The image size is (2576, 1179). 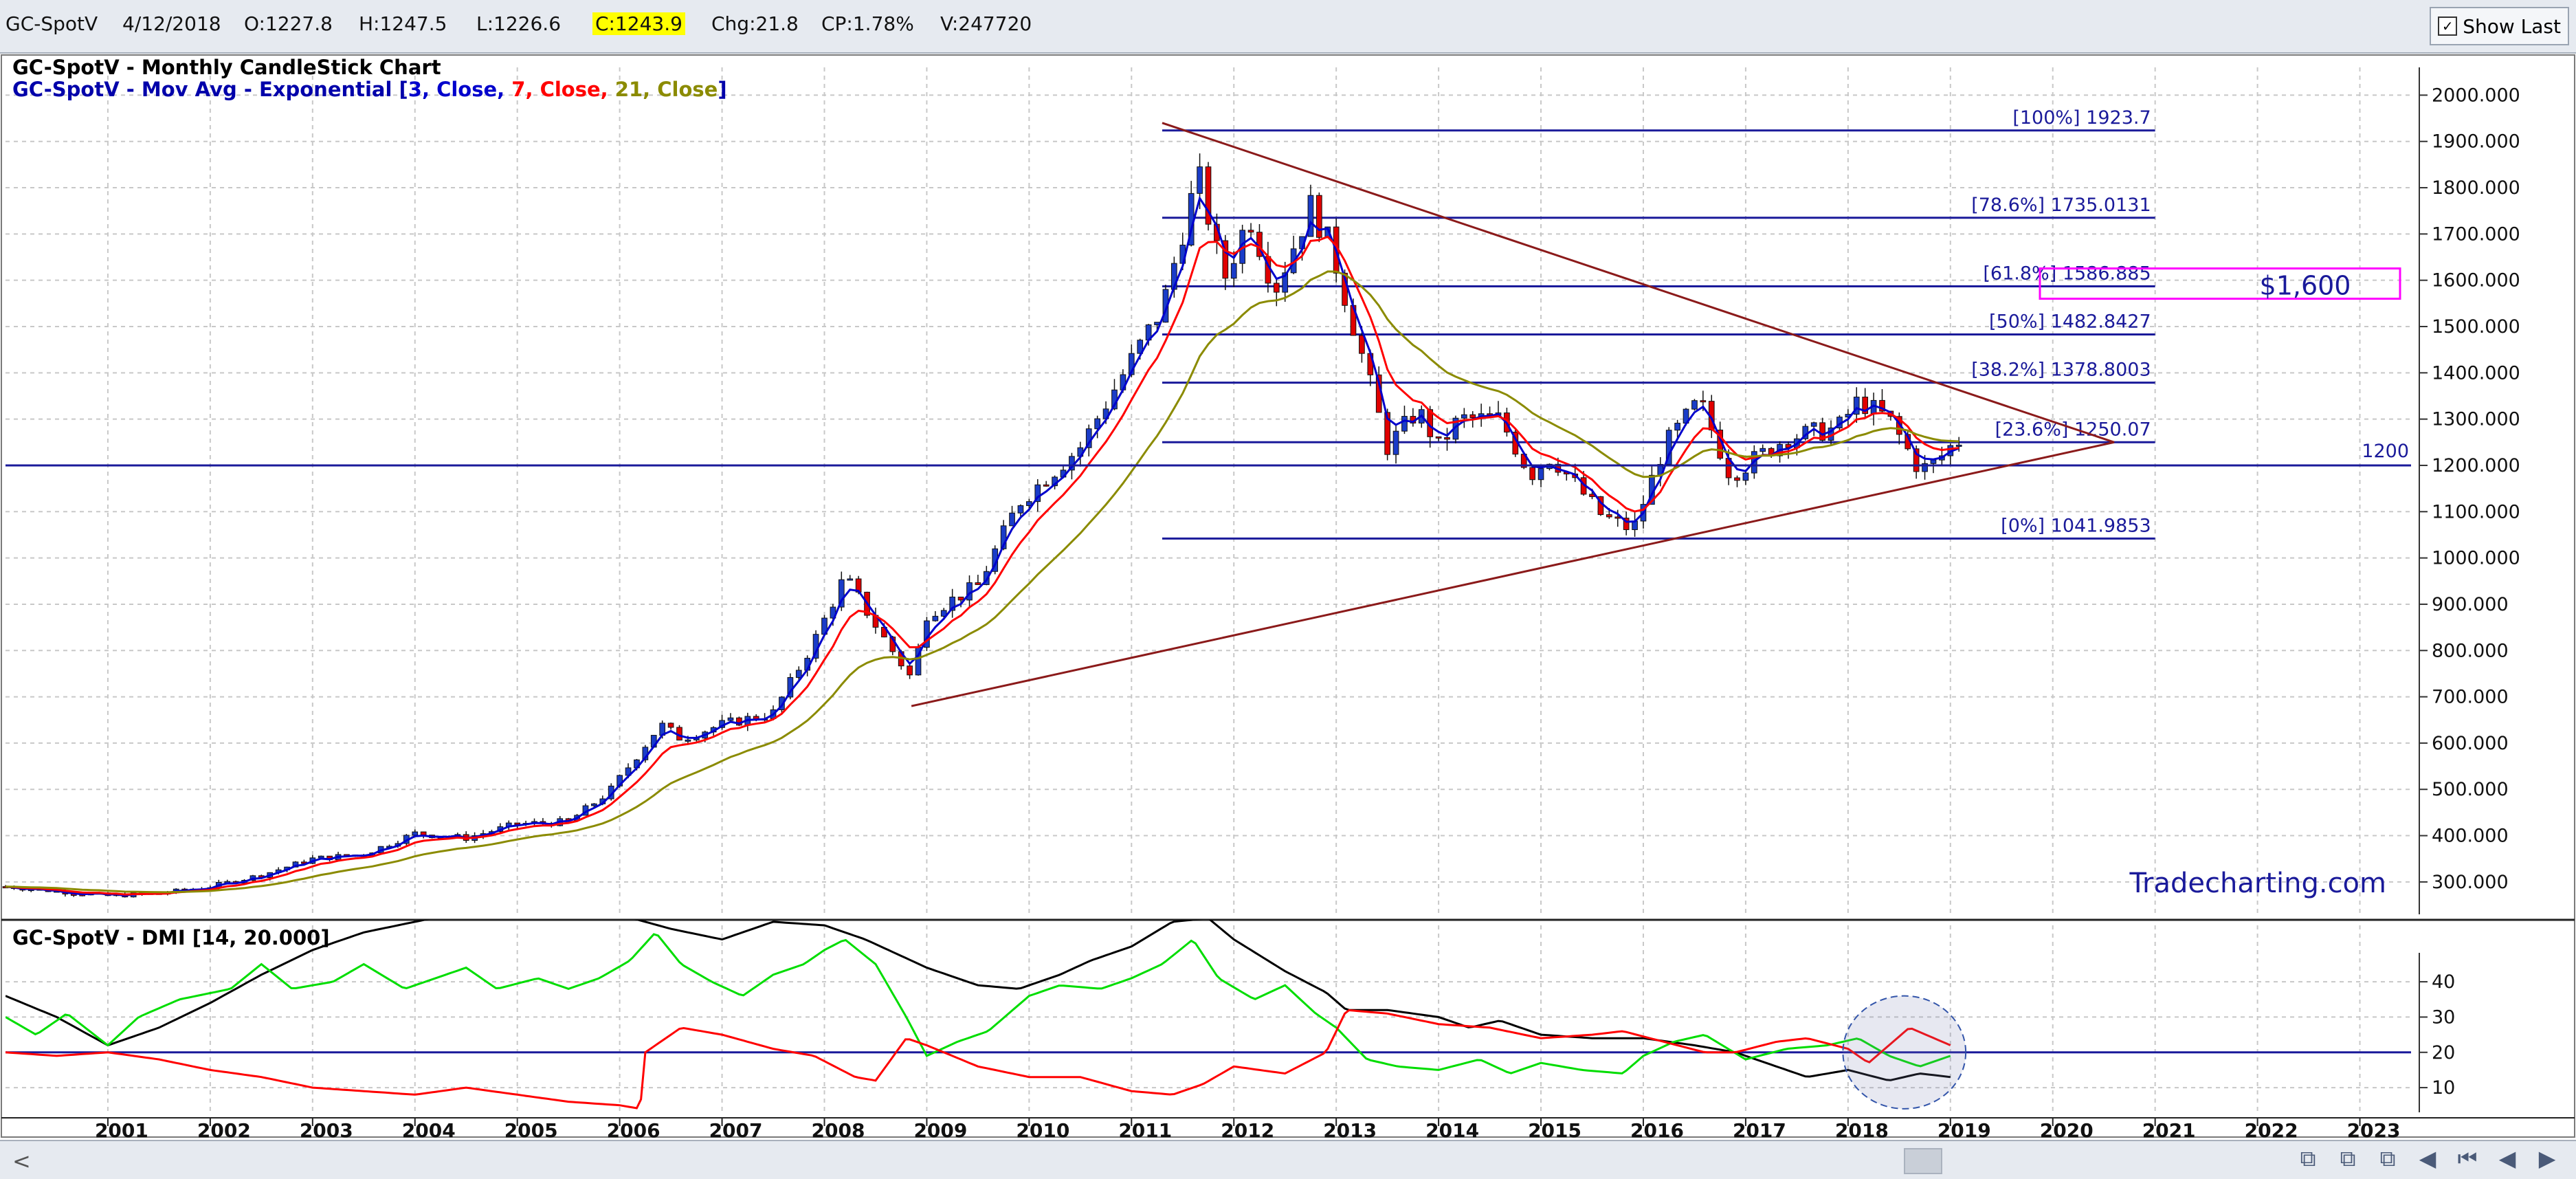 I want to click on moving-average-legend-part: 3, Close,, so click(x=459, y=89).